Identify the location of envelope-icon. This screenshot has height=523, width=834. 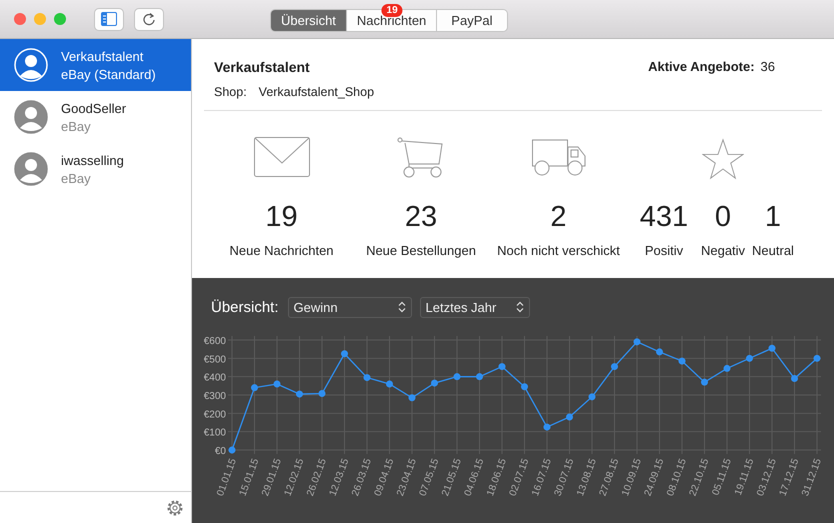
(282, 157).